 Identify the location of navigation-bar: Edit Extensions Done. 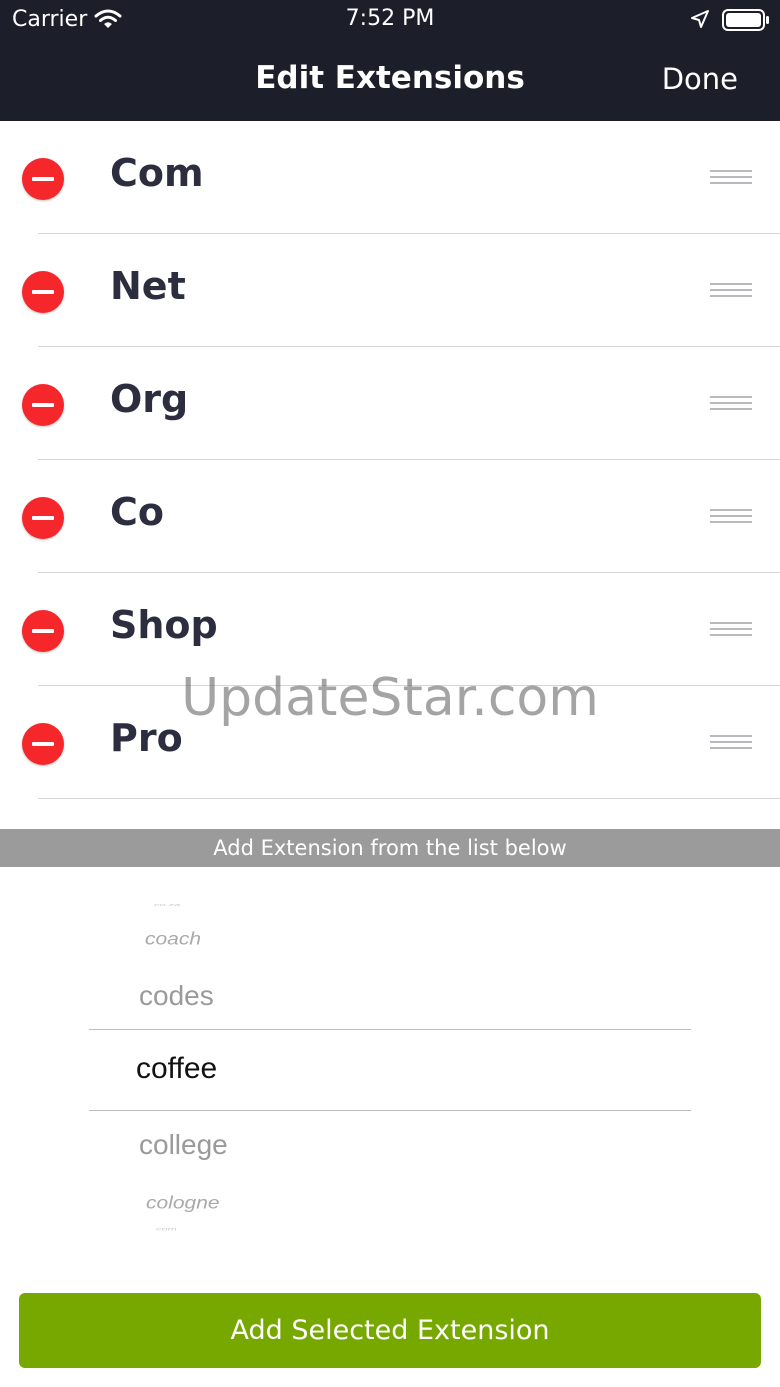
(390, 80).